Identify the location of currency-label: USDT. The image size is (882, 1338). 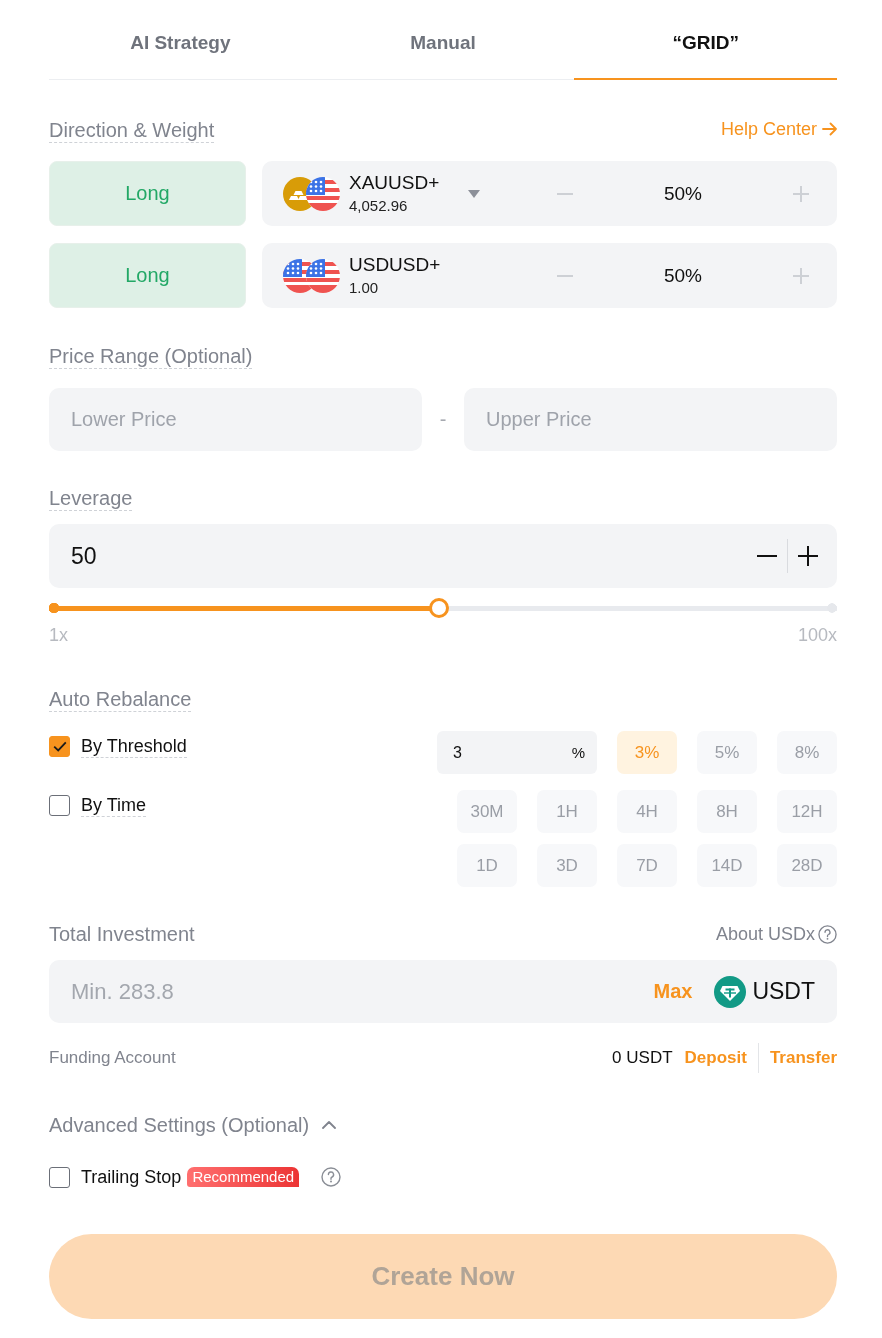
(783, 991).